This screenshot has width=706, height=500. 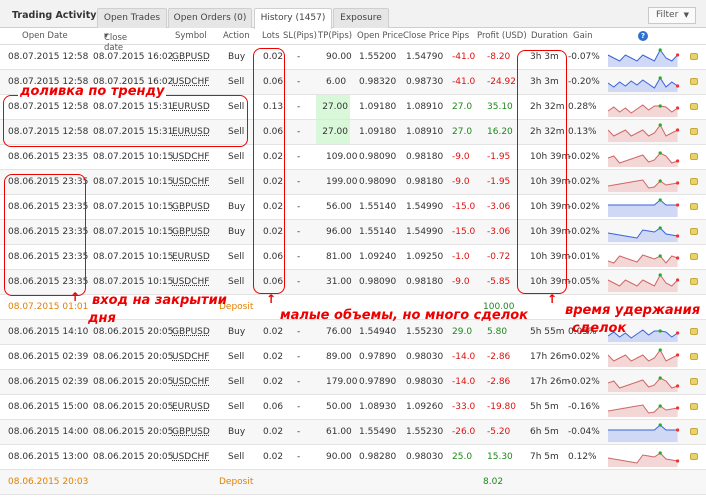 What do you see at coordinates (462, 457) in the screenshot?
I see `cell-pips: 25.0` at bounding box center [462, 457].